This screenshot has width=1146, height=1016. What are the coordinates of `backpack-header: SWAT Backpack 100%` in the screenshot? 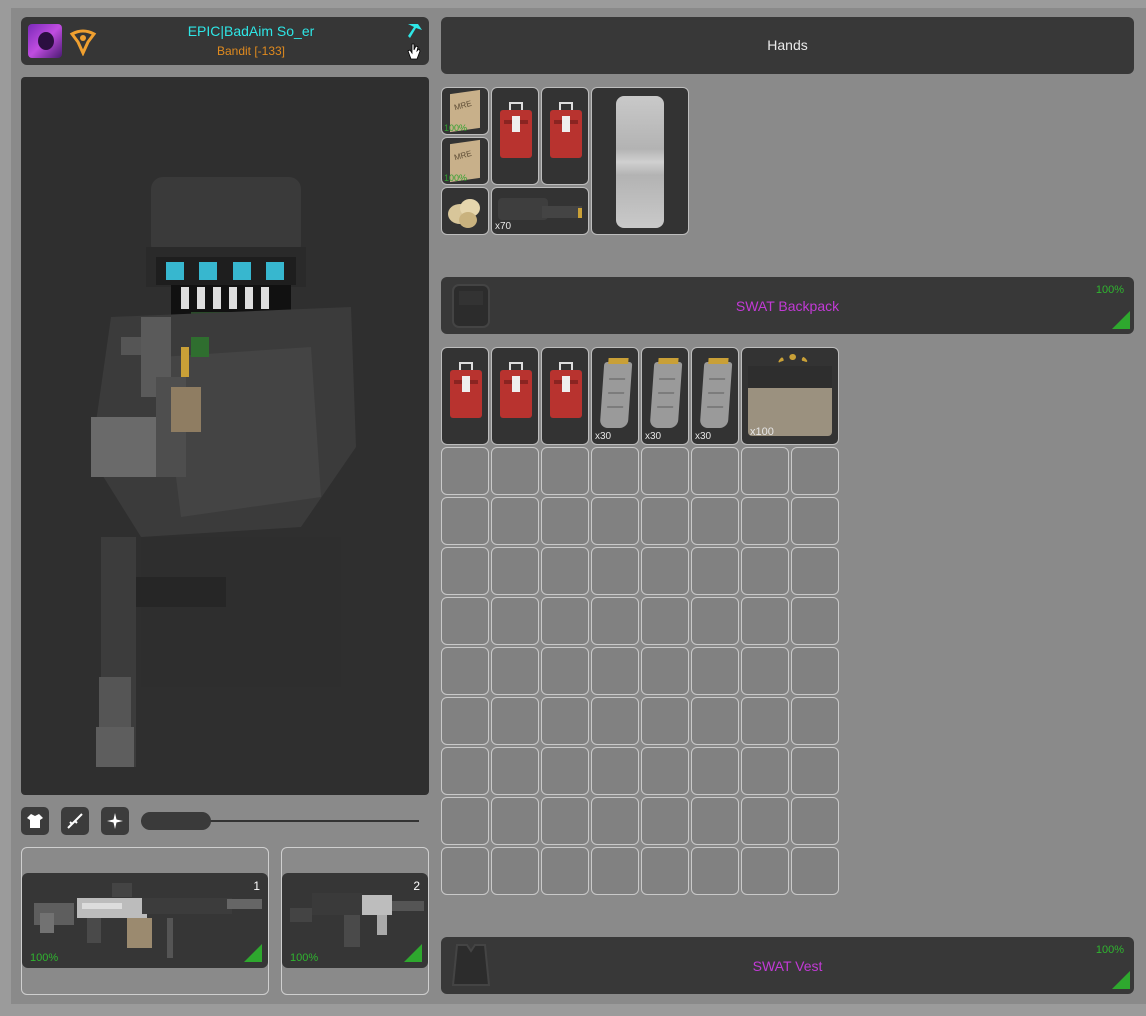 It's located at (787, 305).